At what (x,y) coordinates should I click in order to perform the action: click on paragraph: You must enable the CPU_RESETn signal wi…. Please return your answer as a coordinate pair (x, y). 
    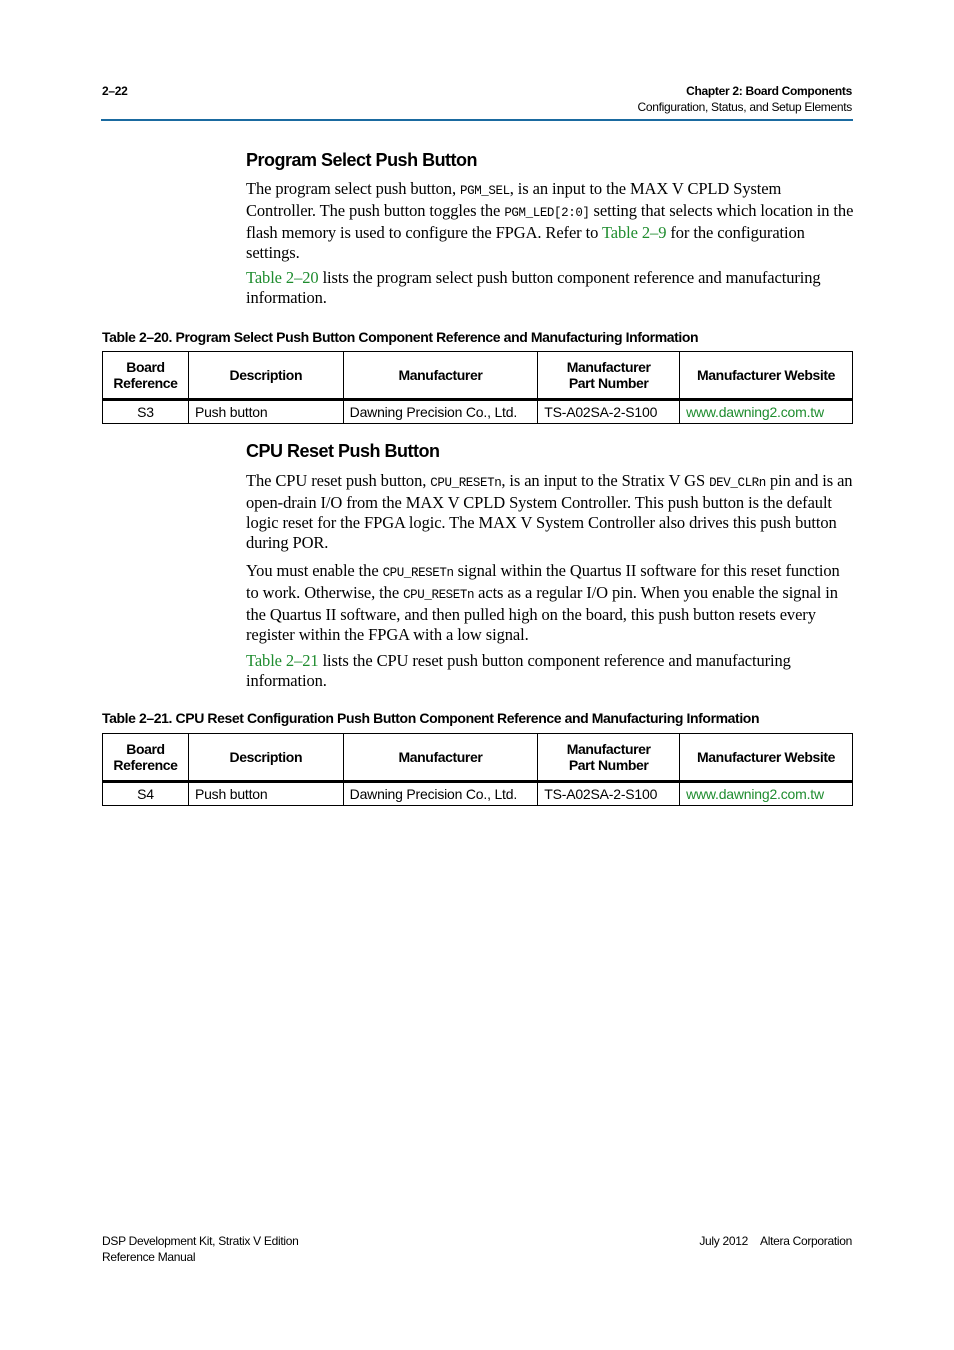
    Looking at the image, I should click on (550, 603).